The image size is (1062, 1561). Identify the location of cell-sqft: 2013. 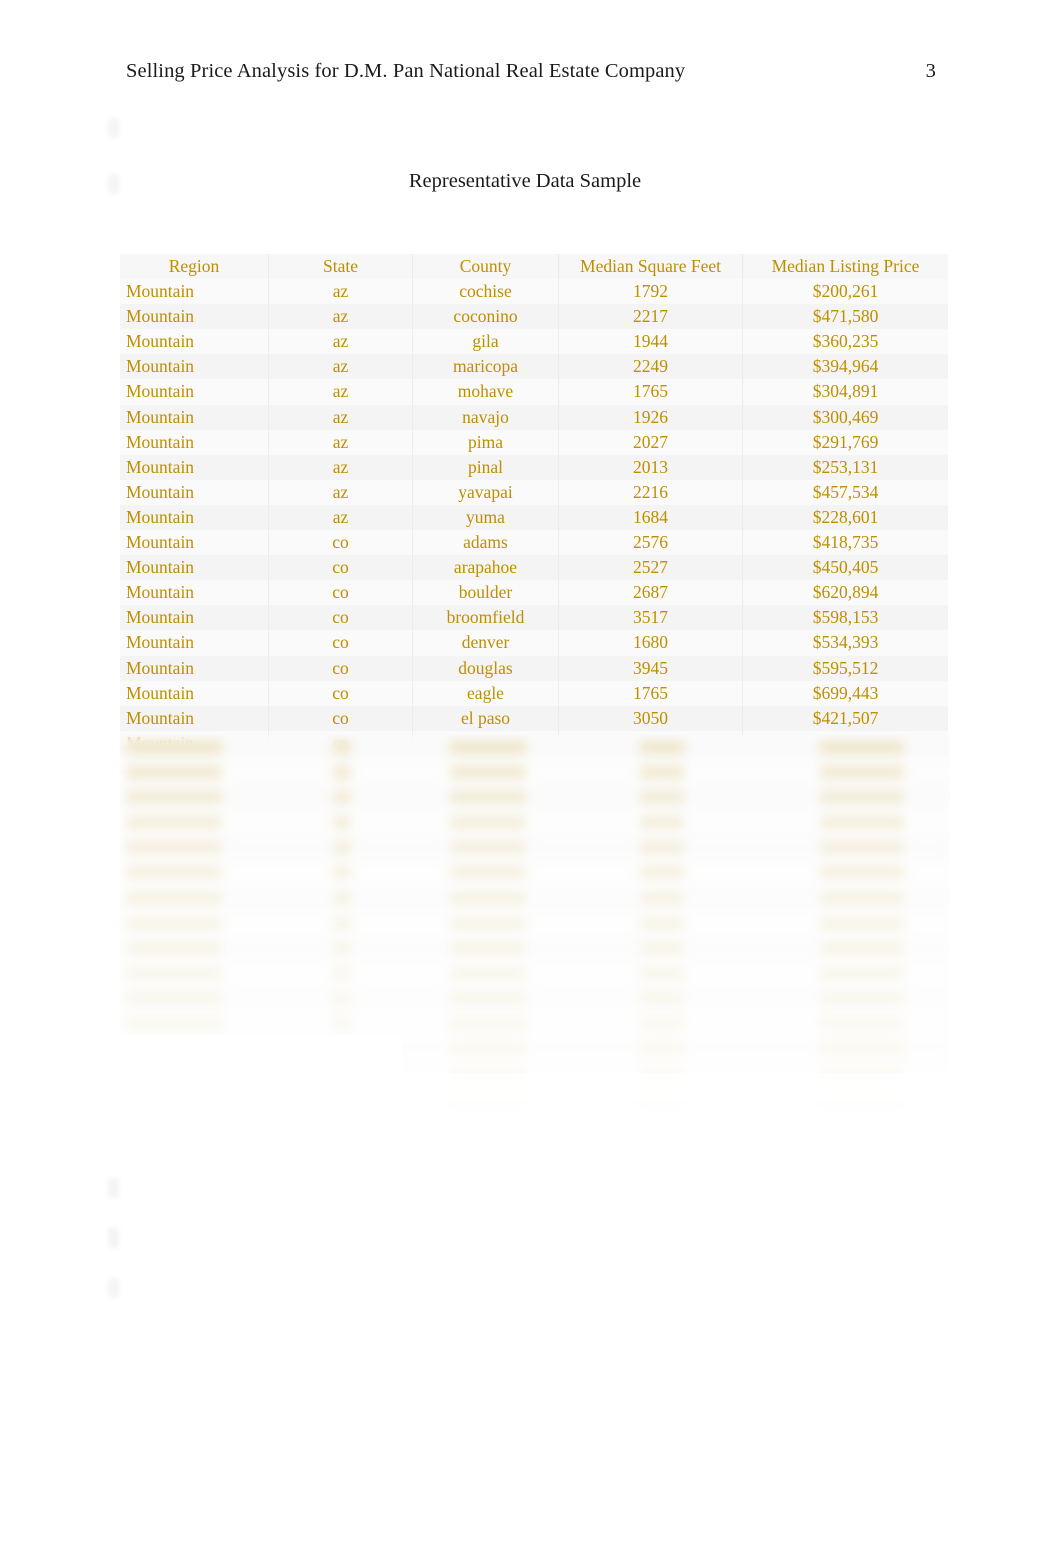
(650, 467).